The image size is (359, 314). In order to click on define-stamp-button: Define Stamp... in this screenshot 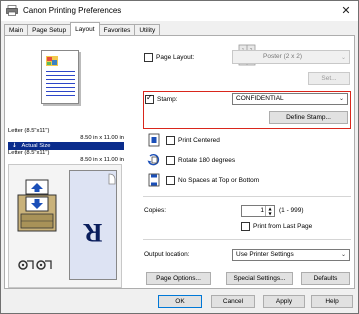, I will do `click(308, 117)`.